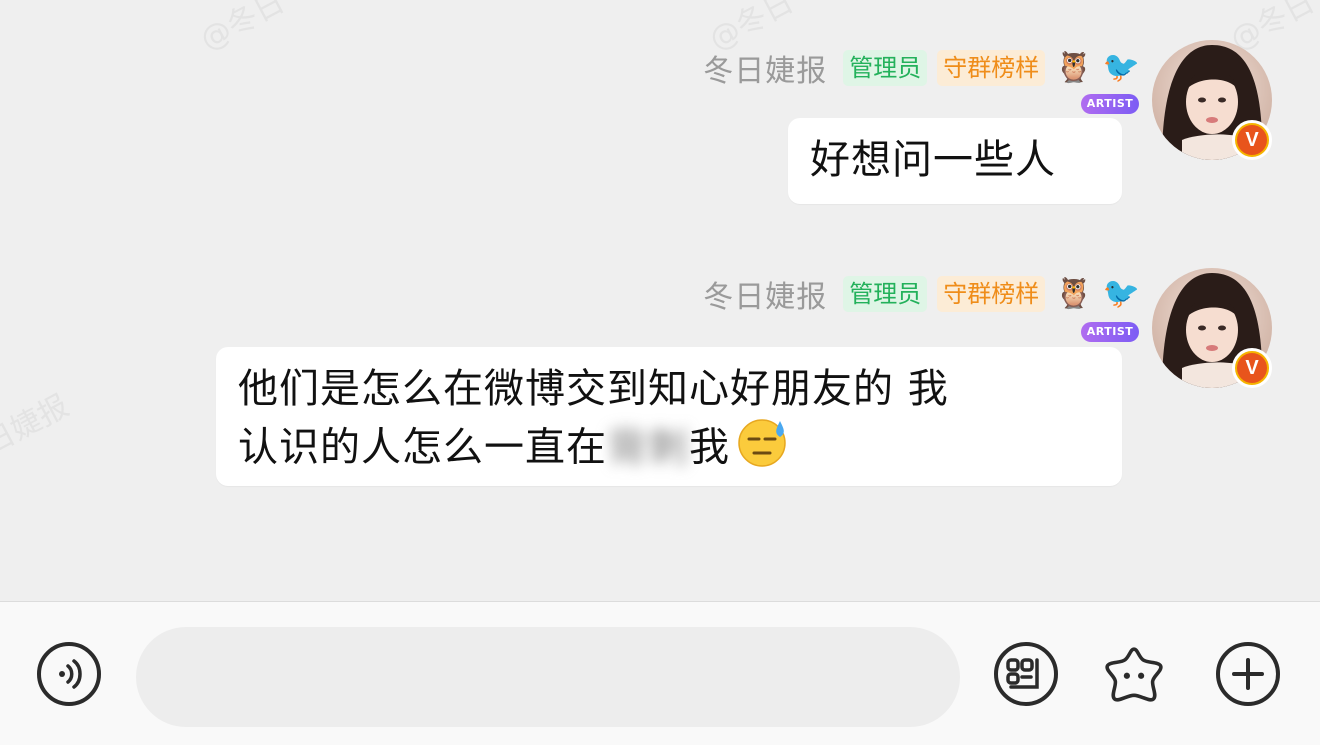 The height and width of the screenshot is (745, 1320). Describe the element at coordinates (1022, 673) in the screenshot. I see `keyboard-icon` at that location.